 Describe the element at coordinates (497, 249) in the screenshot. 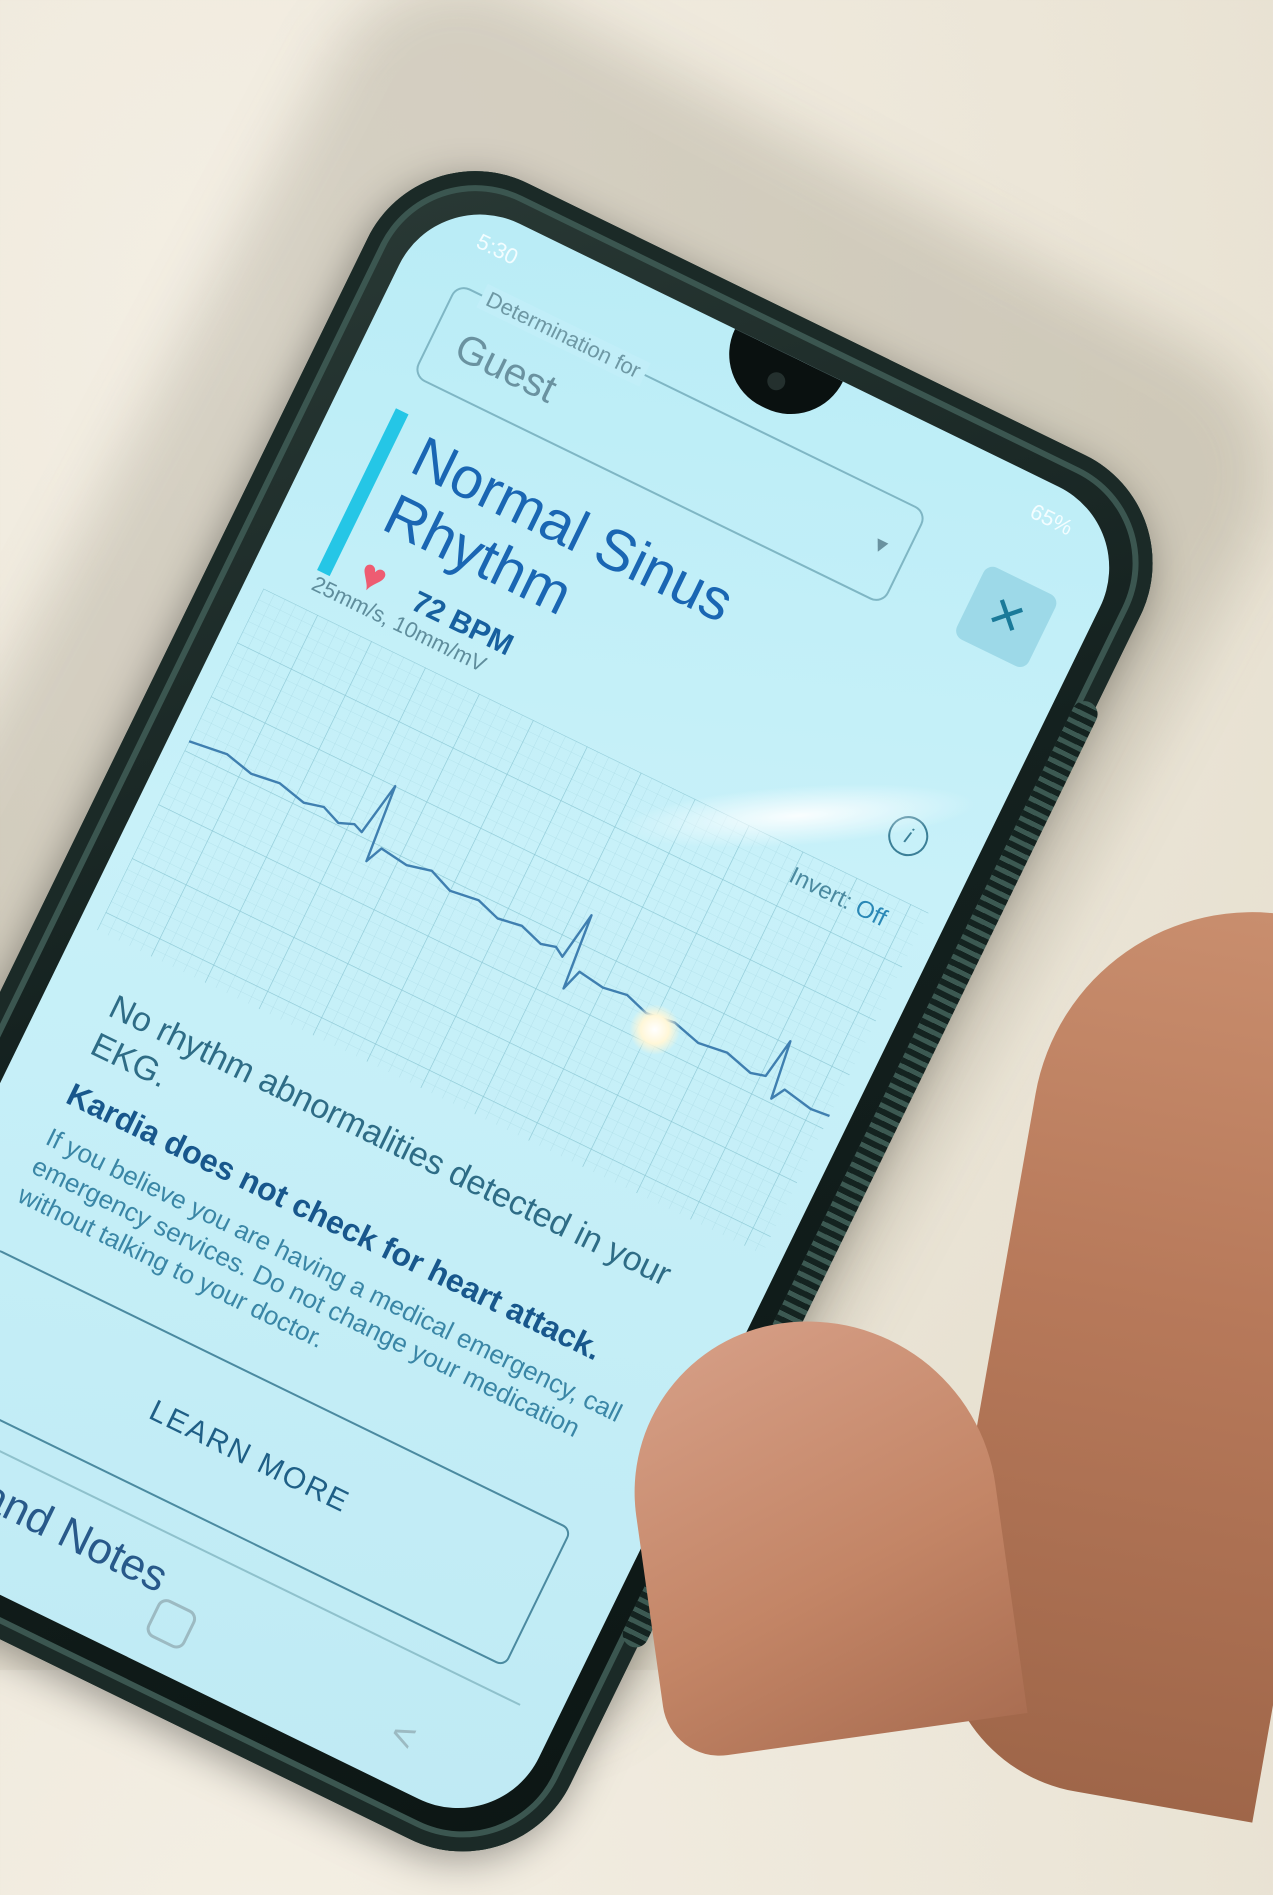

I see `status-time: 5:30` at that location.